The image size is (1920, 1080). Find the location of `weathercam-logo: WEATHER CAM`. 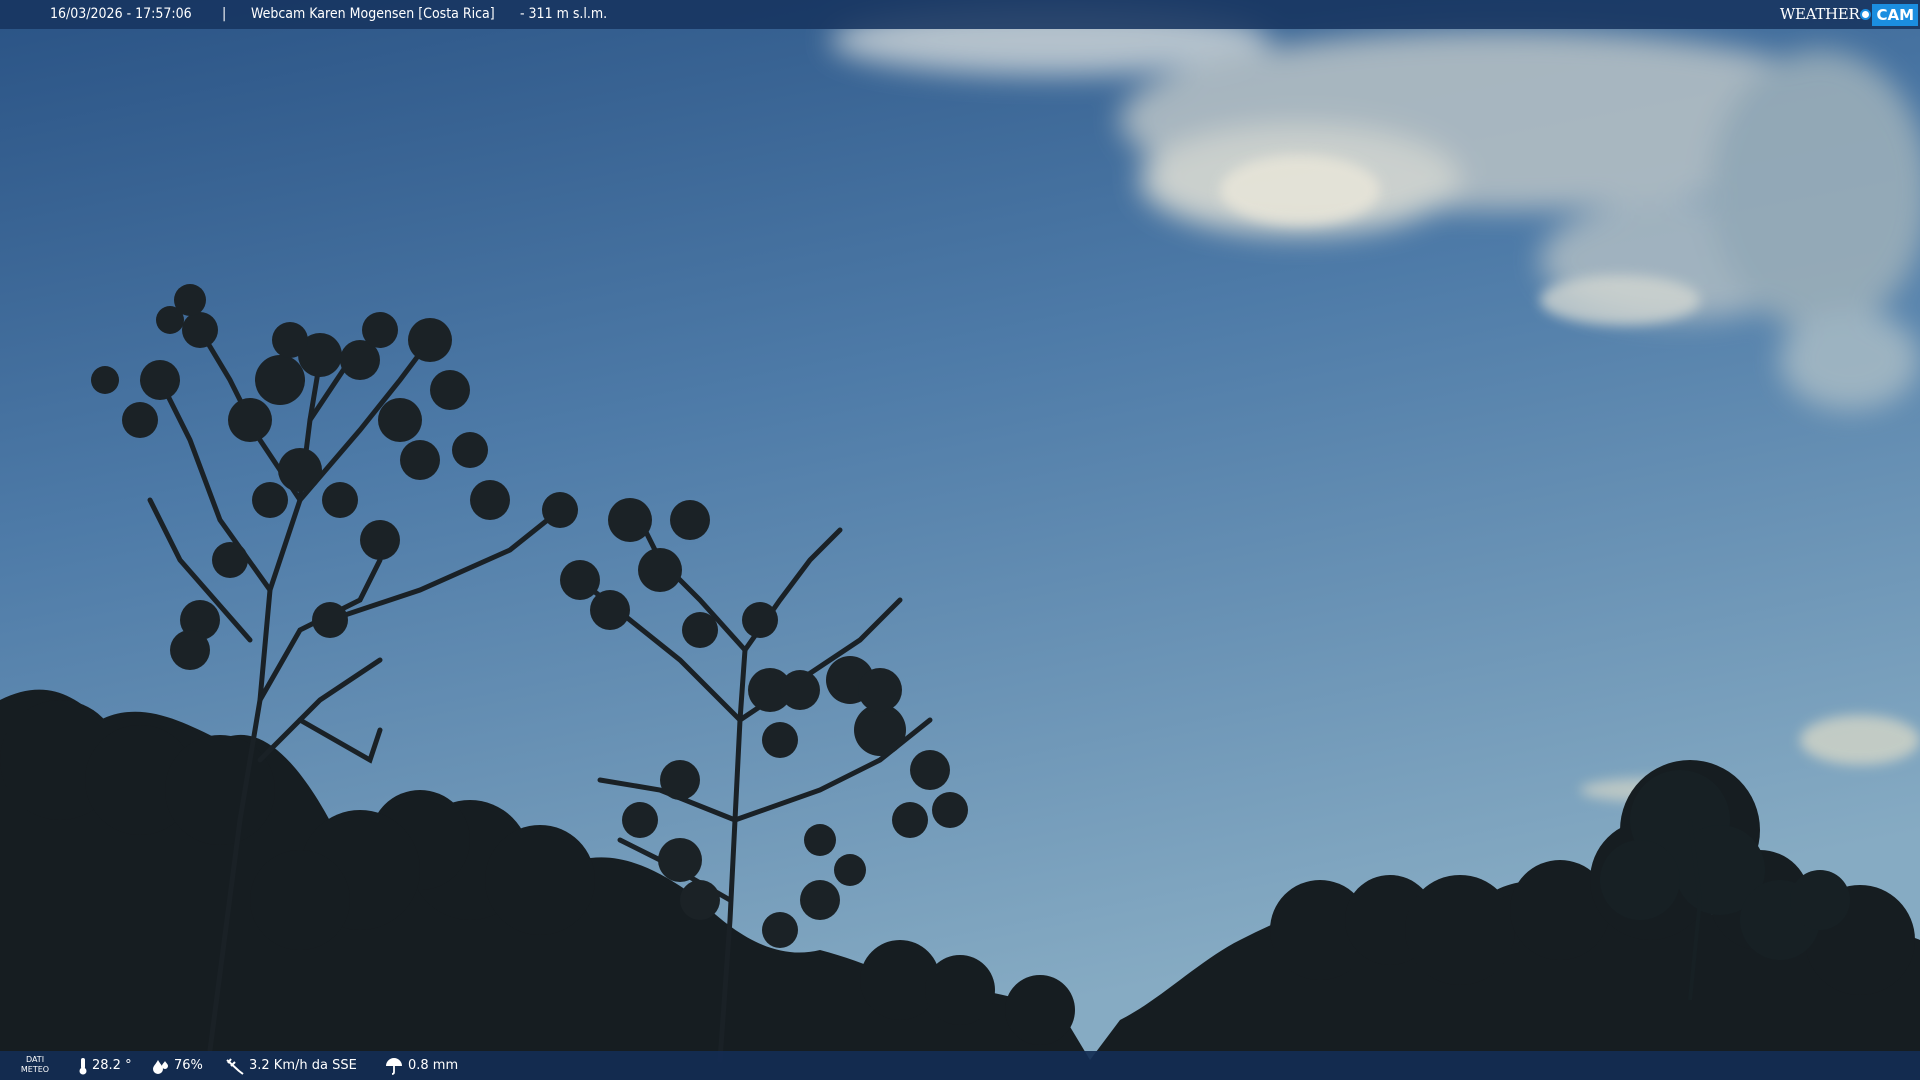

weathercam-logo: WEATHER CAM is located at coordinates (1849, 14).